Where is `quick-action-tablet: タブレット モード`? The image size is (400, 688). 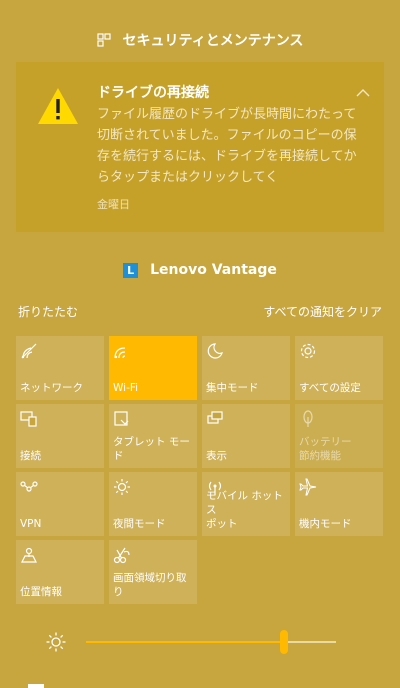
quick-action-tablet: タブレット モード is located at coordinates (153, 436).